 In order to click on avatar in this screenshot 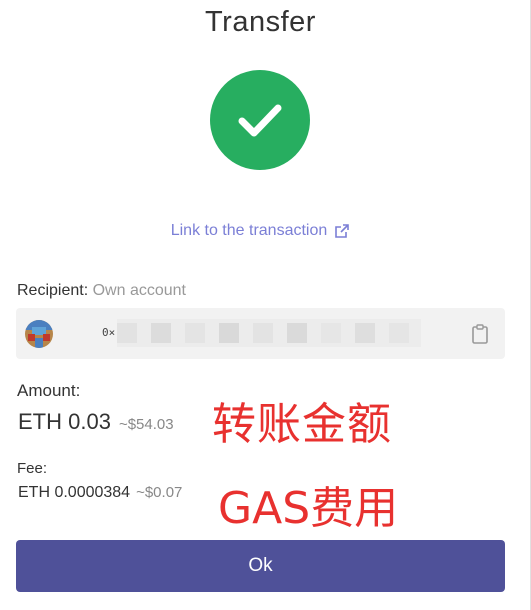, I will do `click(39, 334)`.